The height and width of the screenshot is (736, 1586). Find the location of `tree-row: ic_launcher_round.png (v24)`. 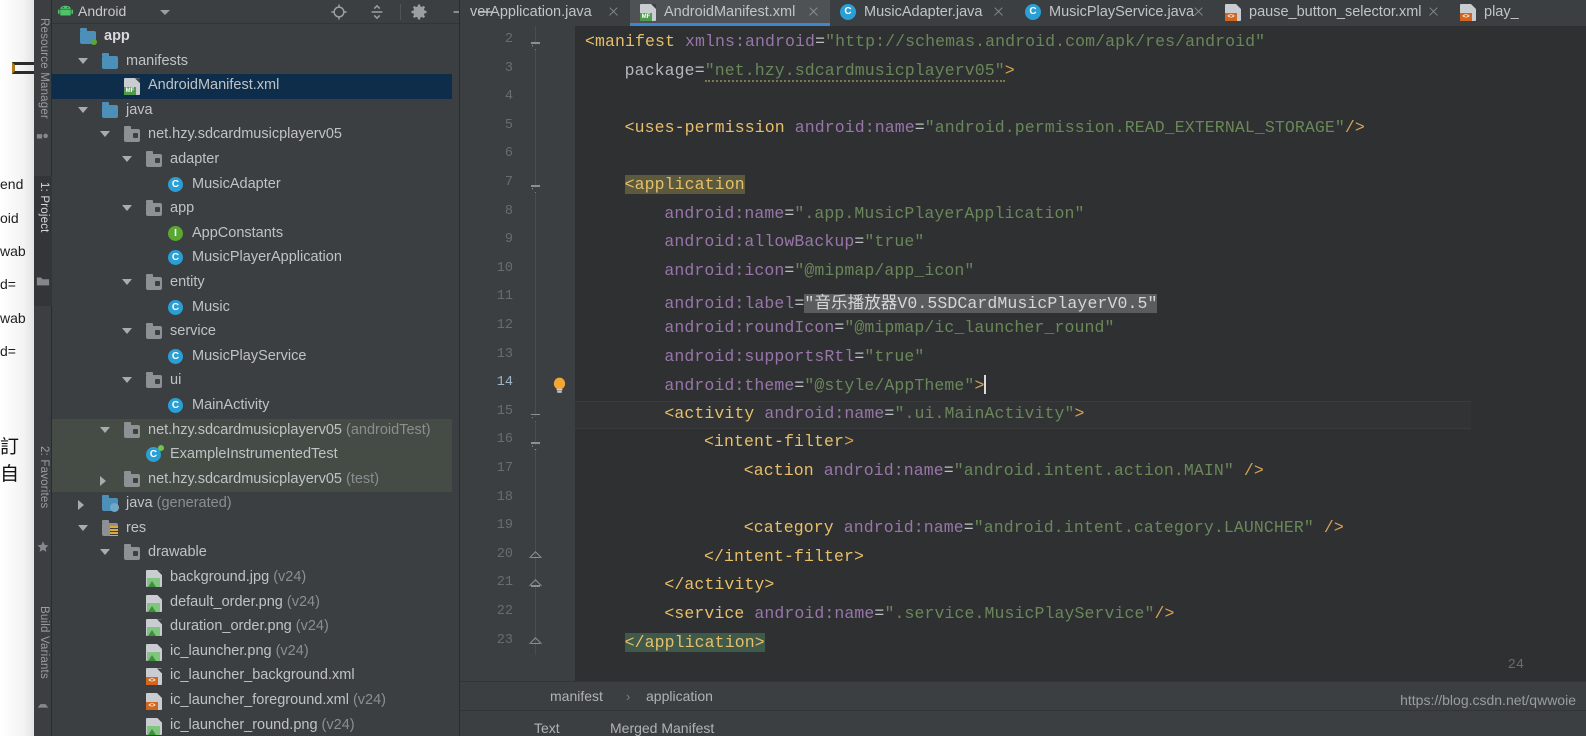

tree-row: ic_launcher_round.png (v24) is located at coordinates (252, 725).